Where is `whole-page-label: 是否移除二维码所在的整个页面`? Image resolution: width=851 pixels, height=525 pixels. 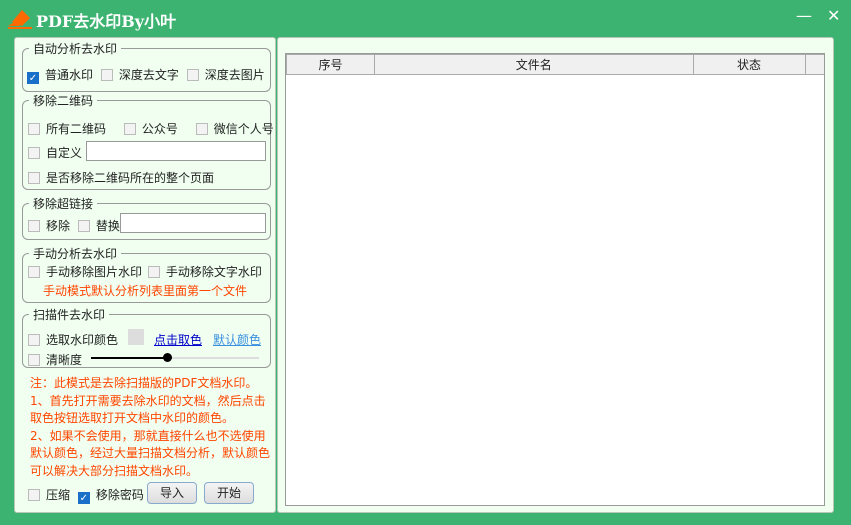 whole-page-label: 是否移除二维码所在的整个页面 is located at coordinates (130, 178).